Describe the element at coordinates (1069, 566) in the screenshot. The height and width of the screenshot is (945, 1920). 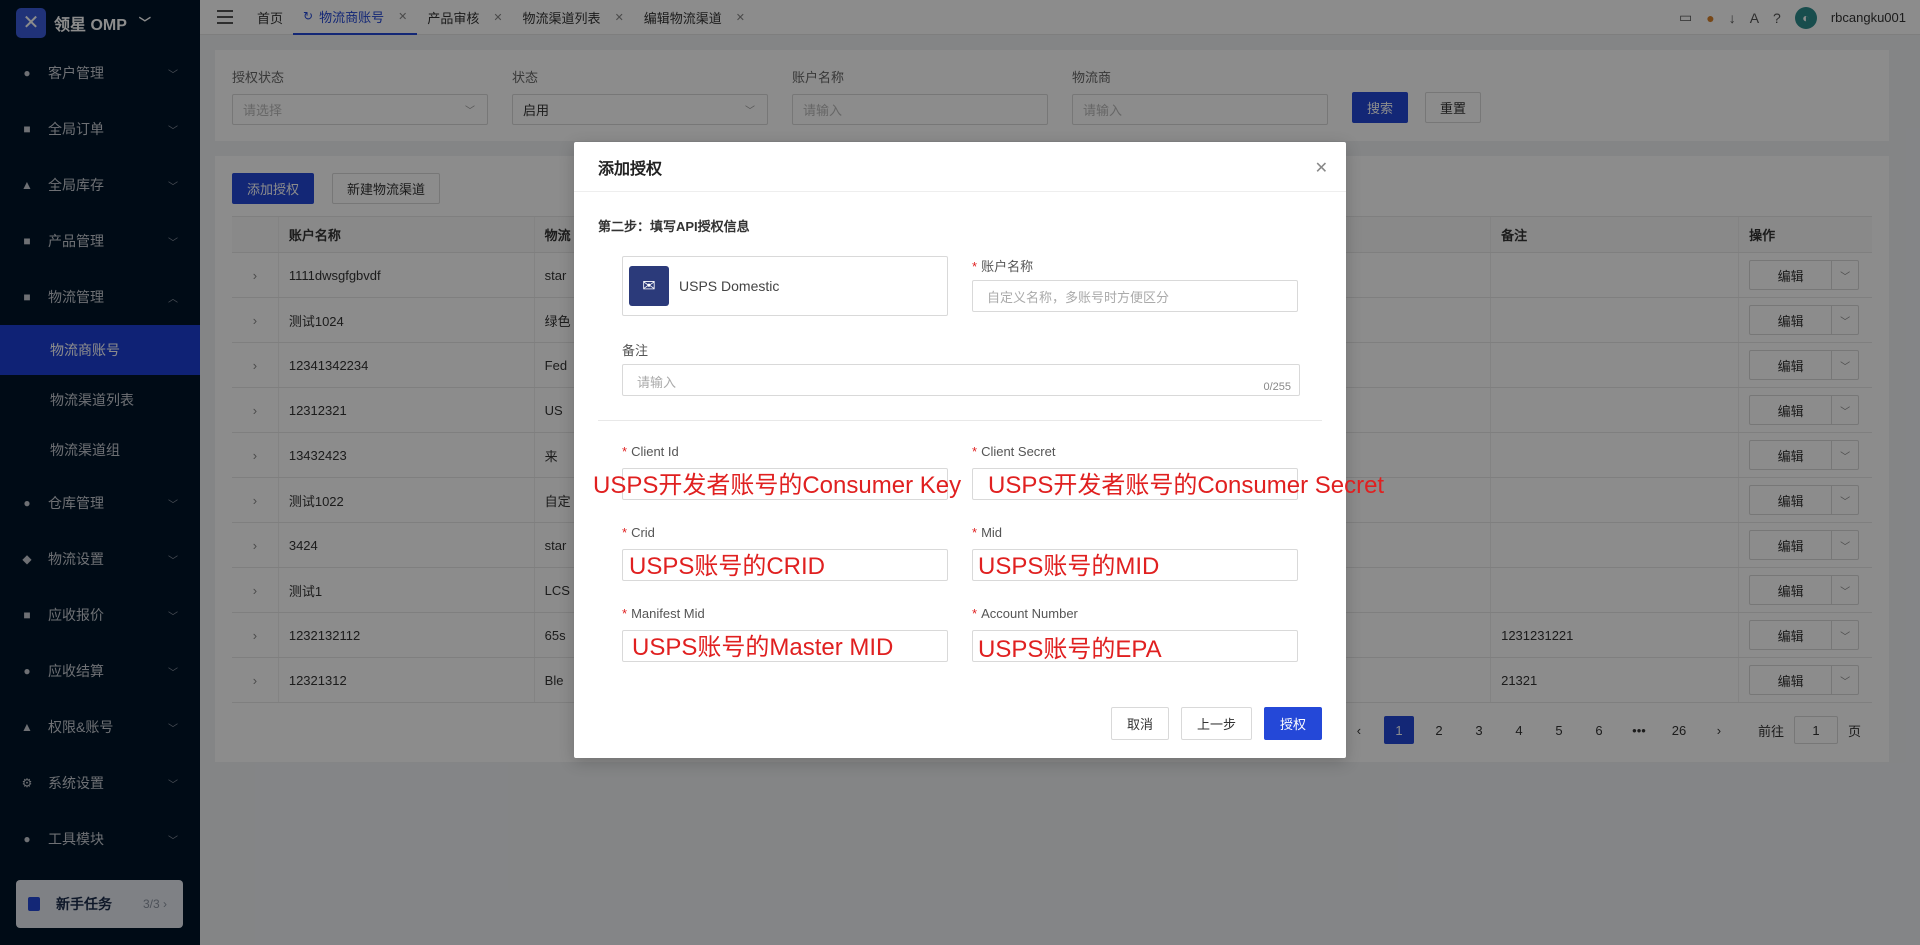
I see `annotation-mid: USPS账号的MID` at that location.